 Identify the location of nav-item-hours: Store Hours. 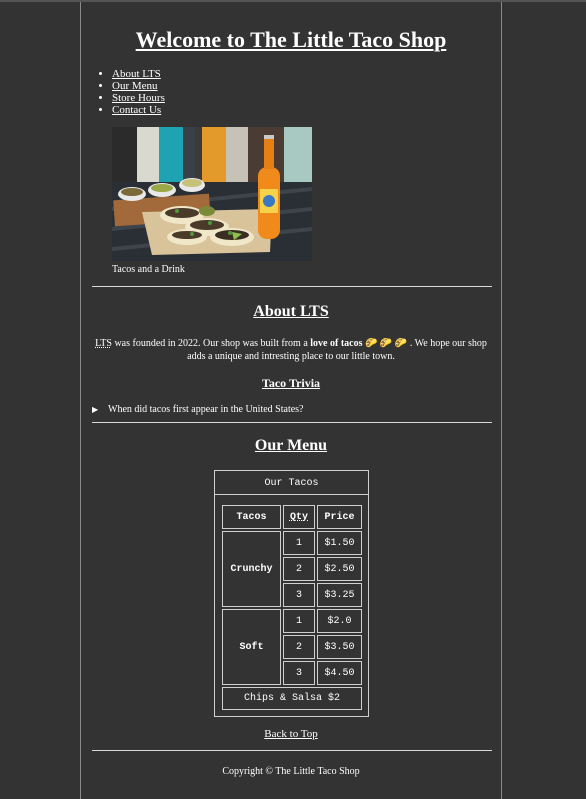
(138, 98).